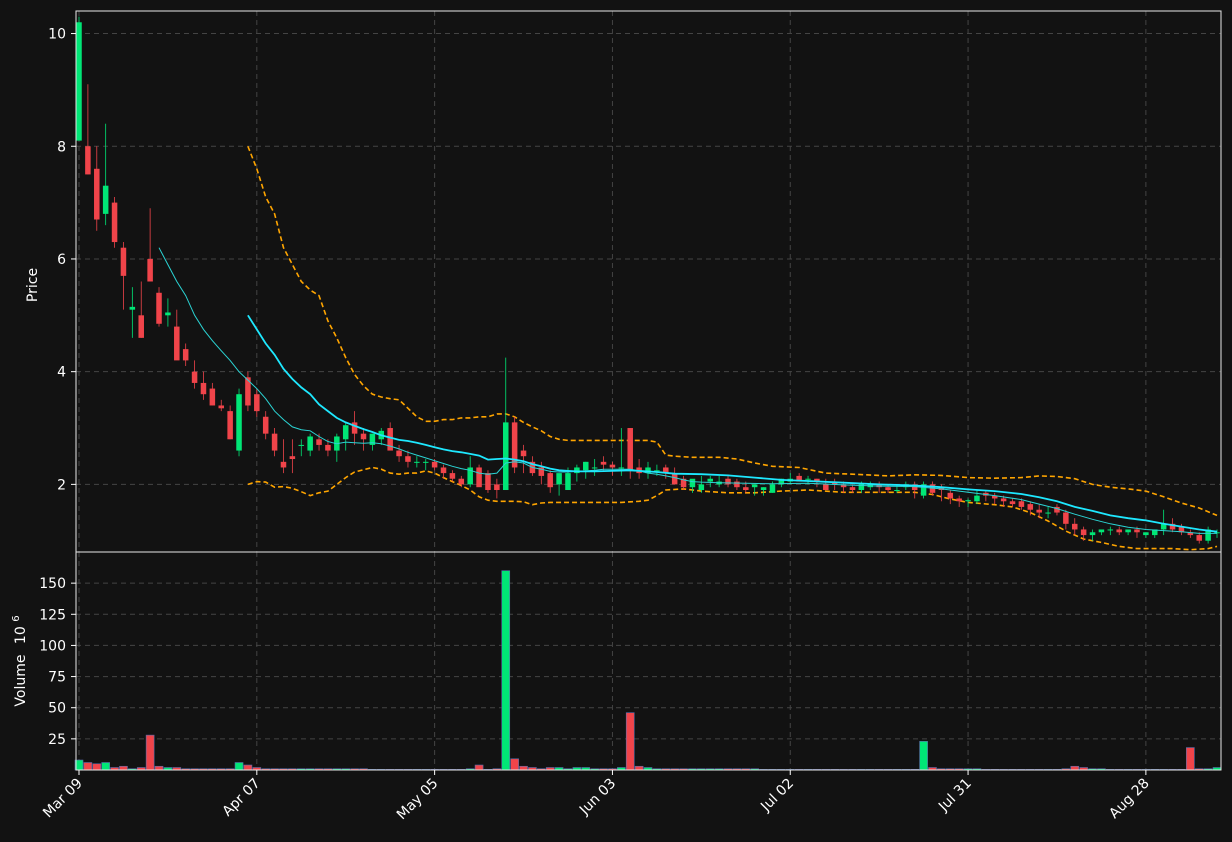  Describe the element at coordinates (20, 660) in the screenshot. I see `volume-axis-label: Volume 10 6` at that location.